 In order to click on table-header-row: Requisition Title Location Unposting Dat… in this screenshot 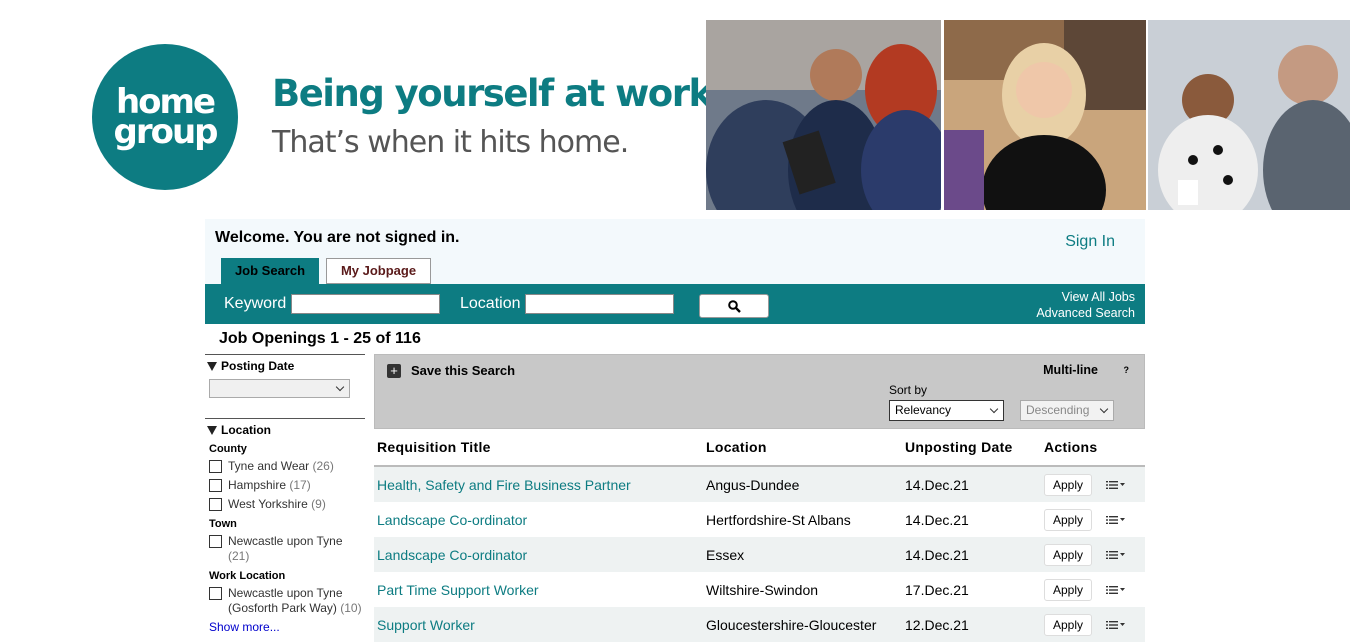, I will do `click(759, 448)`.